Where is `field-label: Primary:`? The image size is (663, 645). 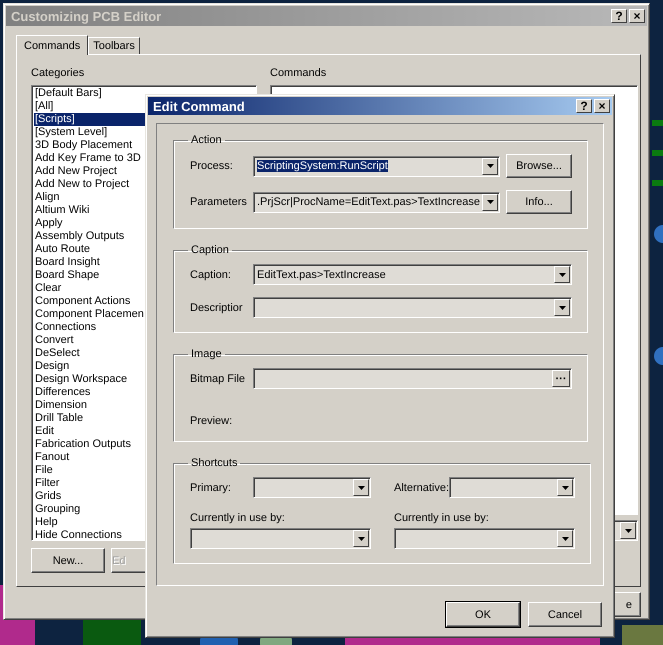 field-label: Primary: is located at coordinates (211, 488).